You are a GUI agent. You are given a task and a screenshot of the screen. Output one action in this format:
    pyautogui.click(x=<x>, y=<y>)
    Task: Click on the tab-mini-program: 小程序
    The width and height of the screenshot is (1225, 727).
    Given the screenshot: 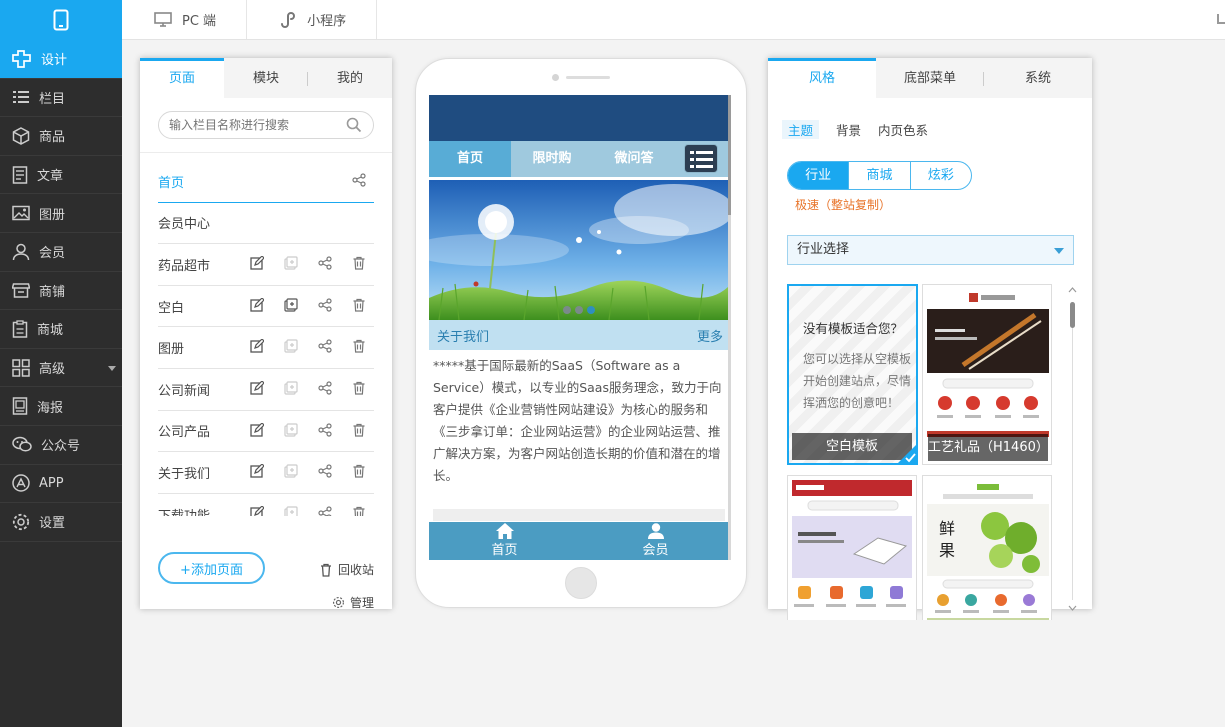 What is the action you would take?
    pyautogui.click(x=312, y=19)
    